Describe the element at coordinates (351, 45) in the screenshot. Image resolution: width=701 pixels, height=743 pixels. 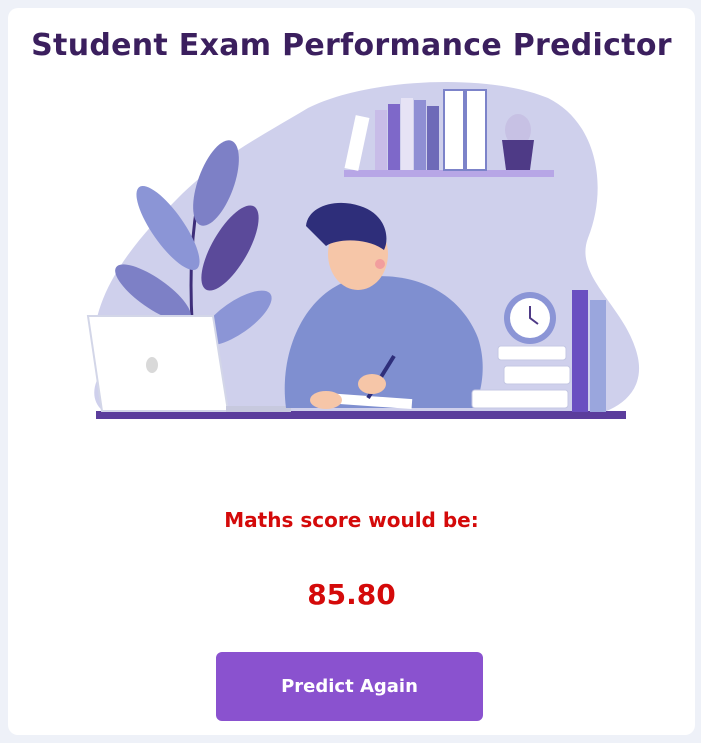
I see `page-title: Student Exam Performance Predictor` at that location.